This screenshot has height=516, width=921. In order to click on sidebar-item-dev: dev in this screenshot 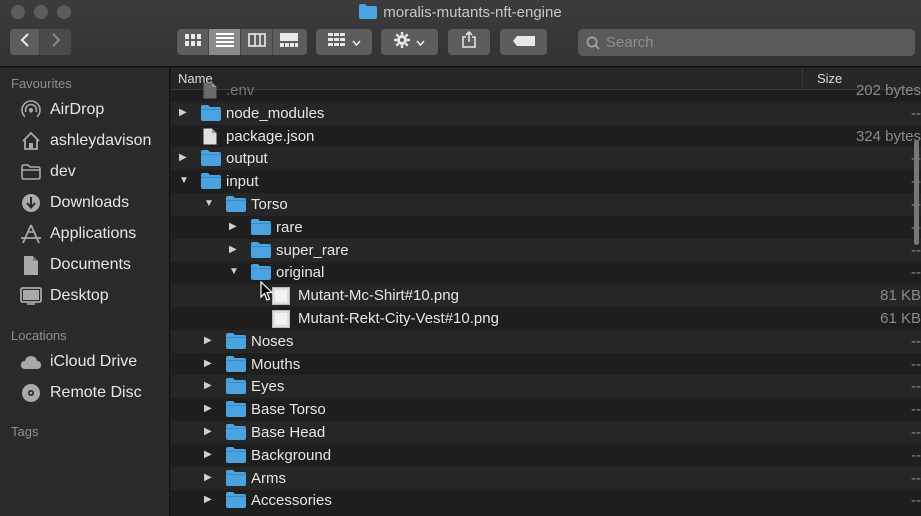, I will do `click(94, 172)`.